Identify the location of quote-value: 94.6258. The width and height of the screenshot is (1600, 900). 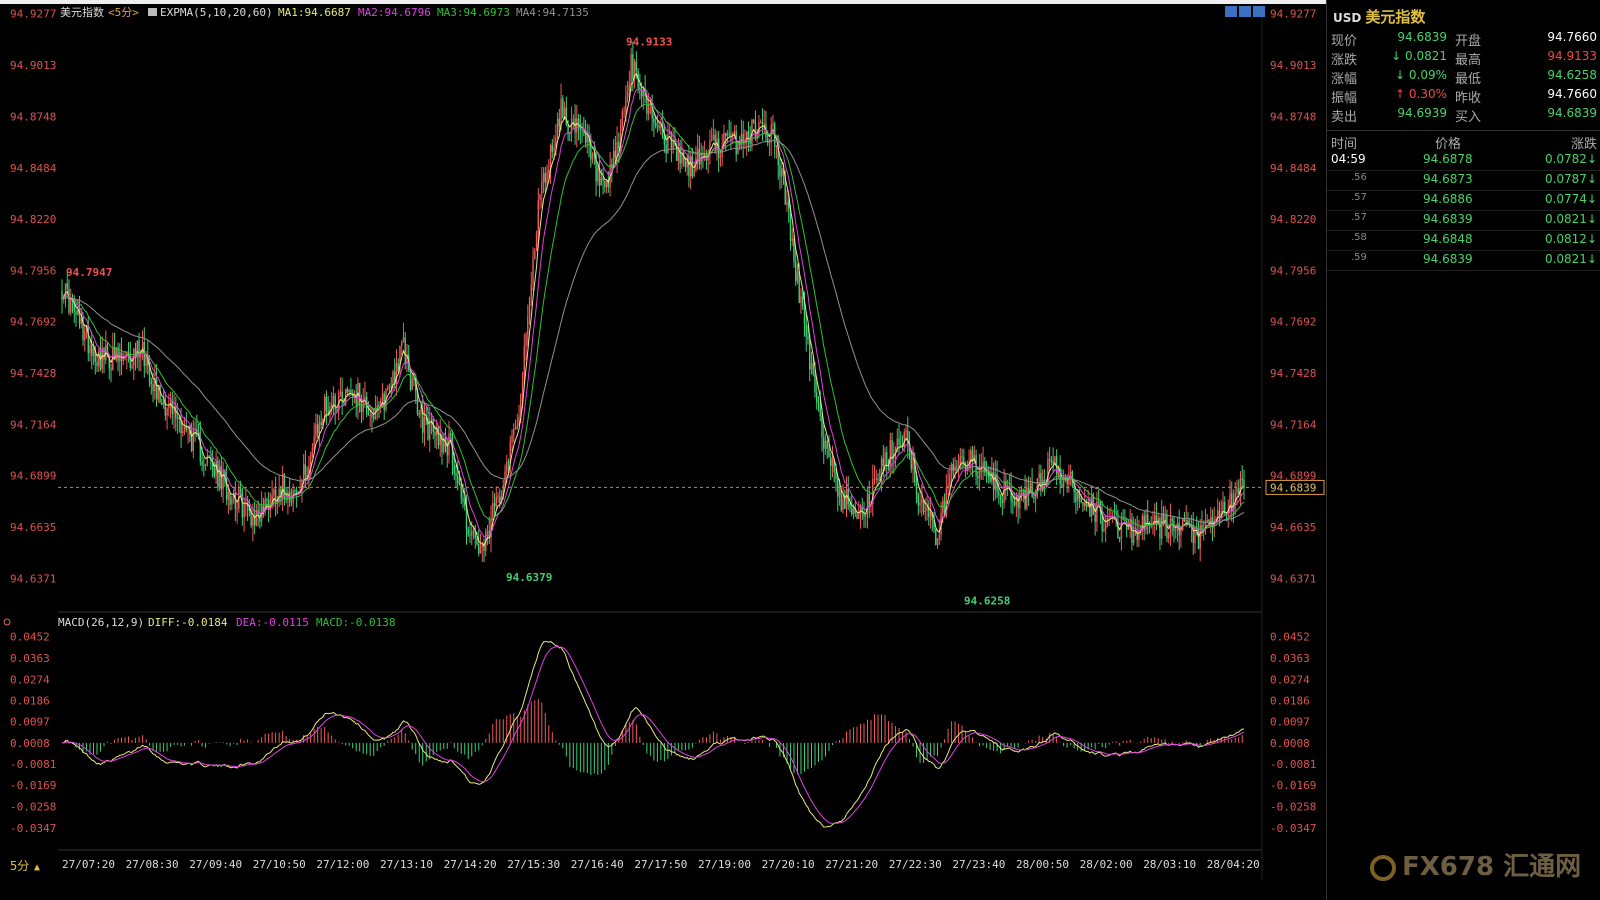
(1572, 75).